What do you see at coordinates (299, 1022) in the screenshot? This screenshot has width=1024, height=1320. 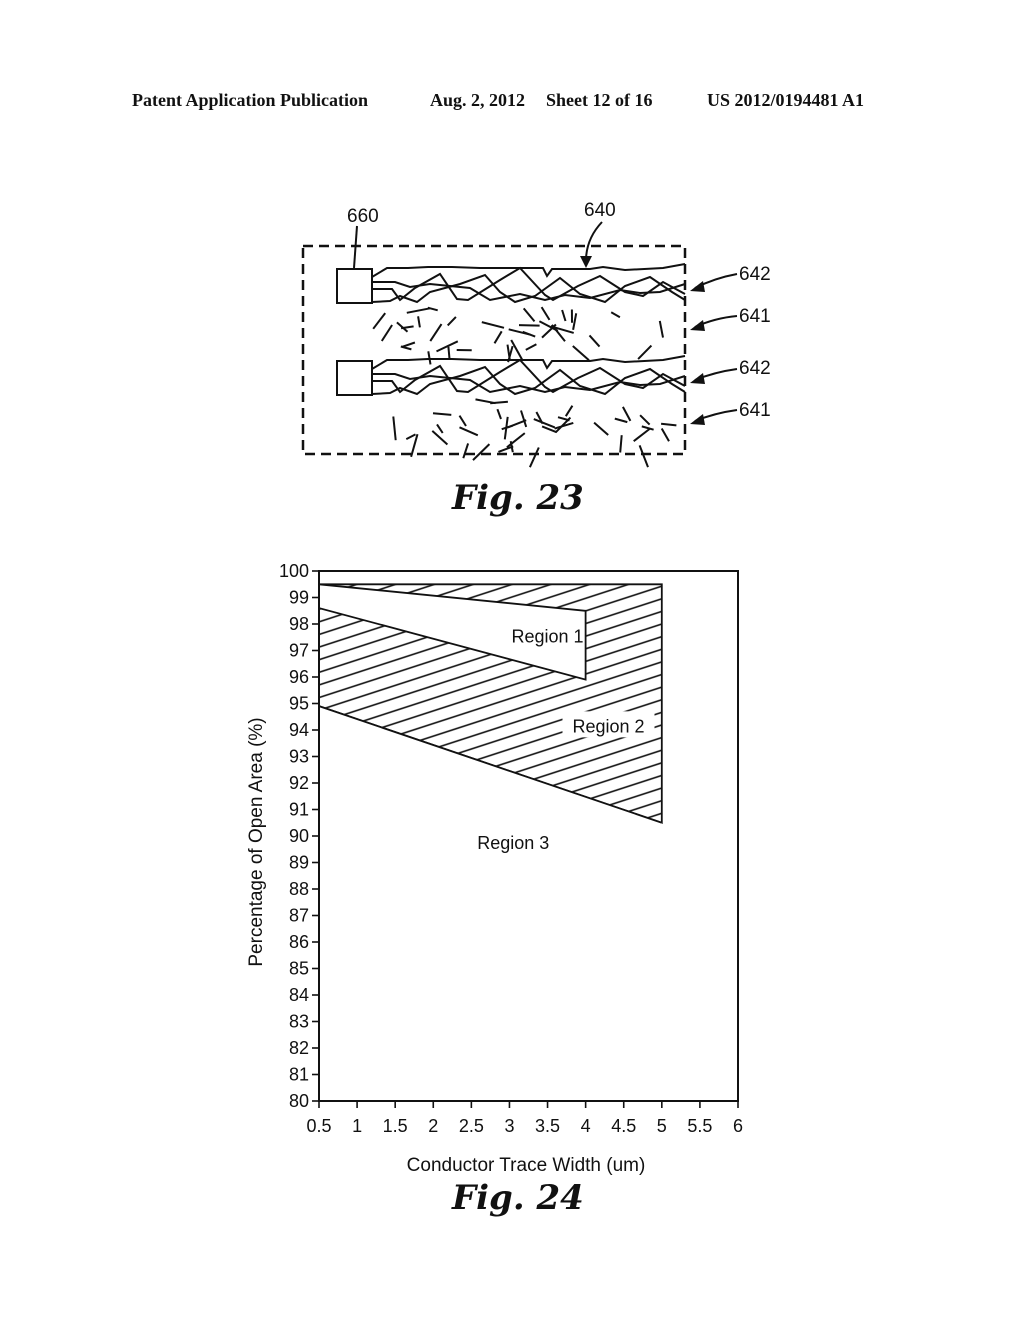 I see `y-tick-label: 83` at bounding box center [299, 1022].